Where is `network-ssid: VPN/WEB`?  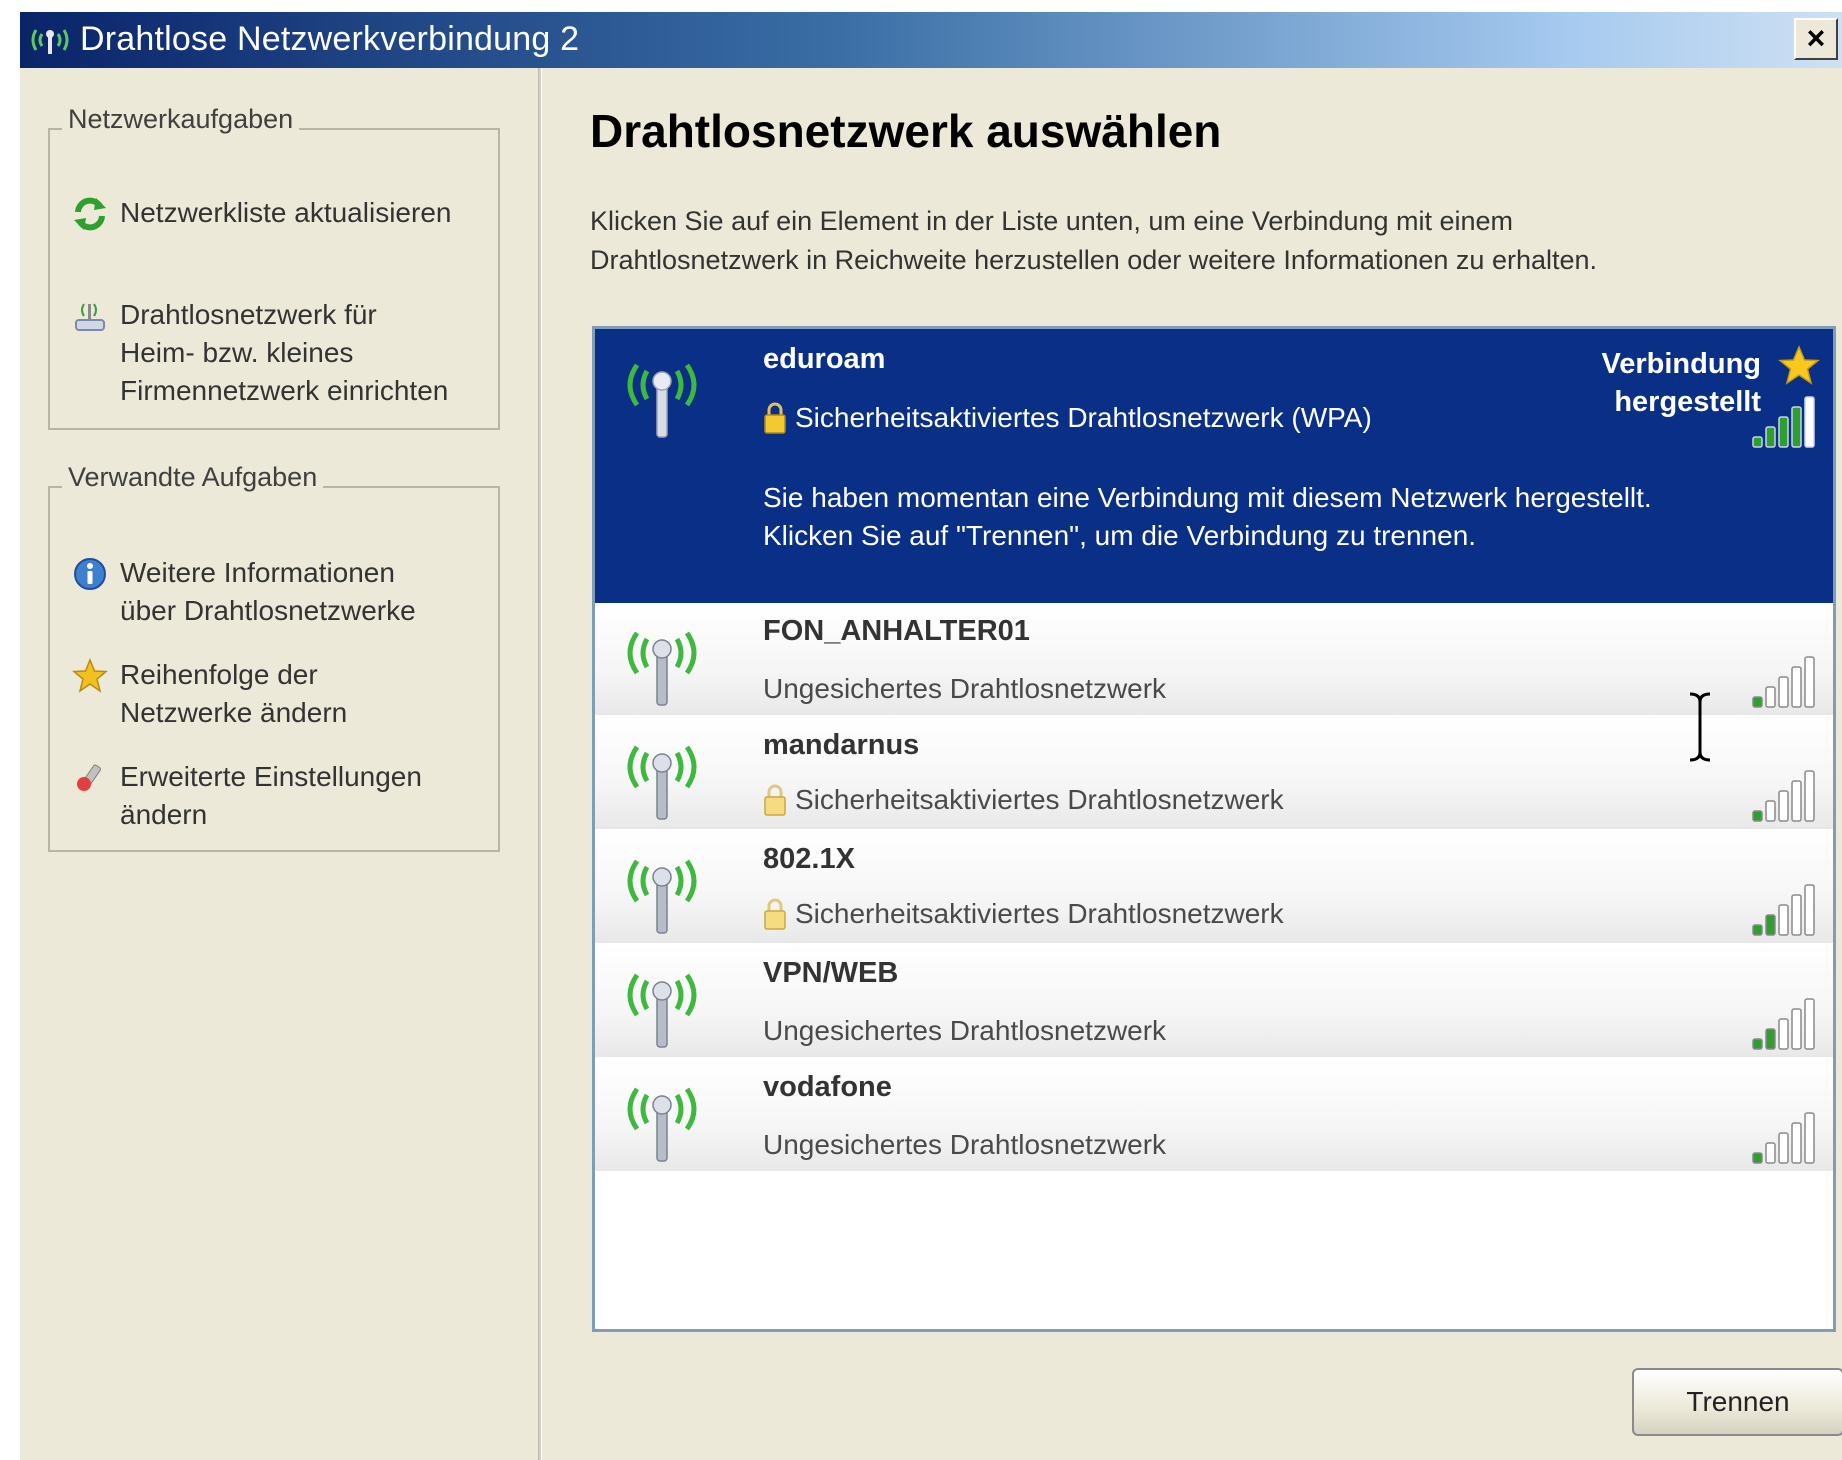
network-ssid: VPN/WEB is located at coordinates (831, 973).